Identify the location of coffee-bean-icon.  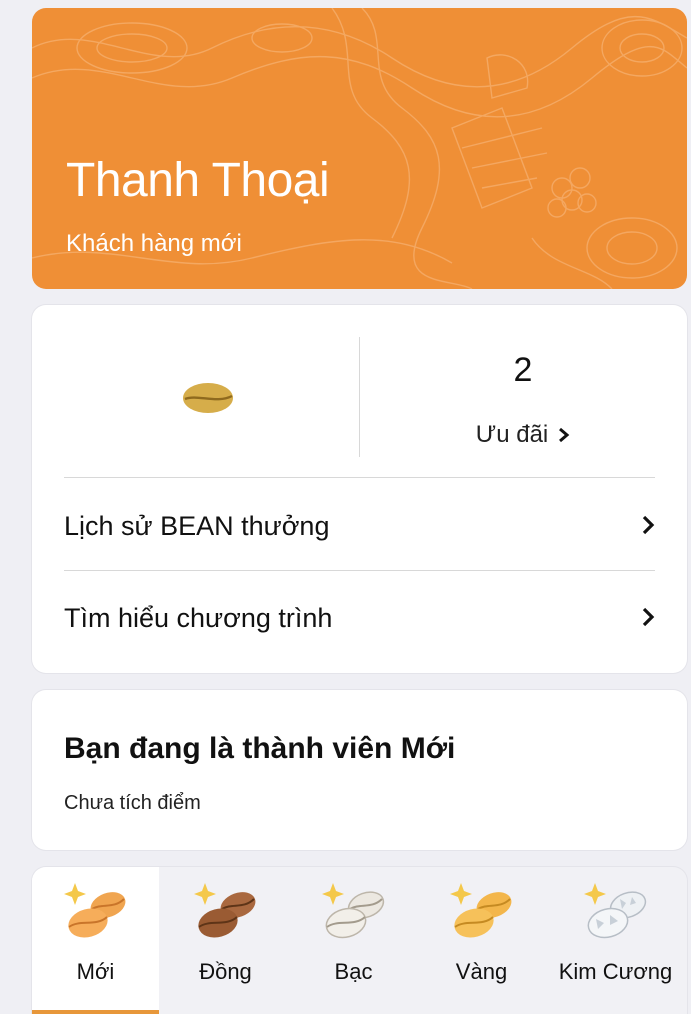
(210, 398).